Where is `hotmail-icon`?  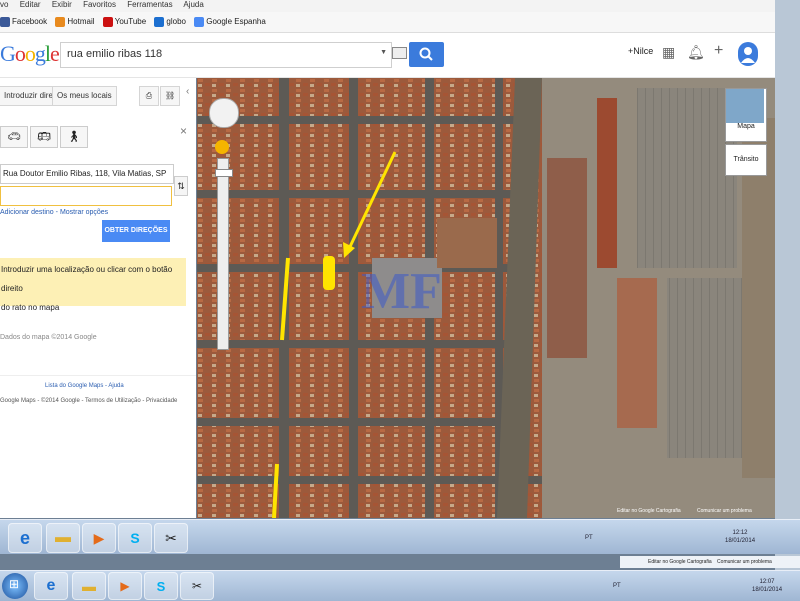
hotmail-icon is located at coordinates (60, 22).